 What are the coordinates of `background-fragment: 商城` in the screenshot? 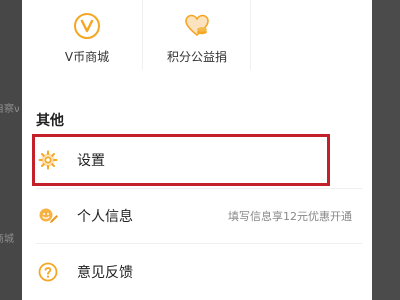 It's located at (7, 239).